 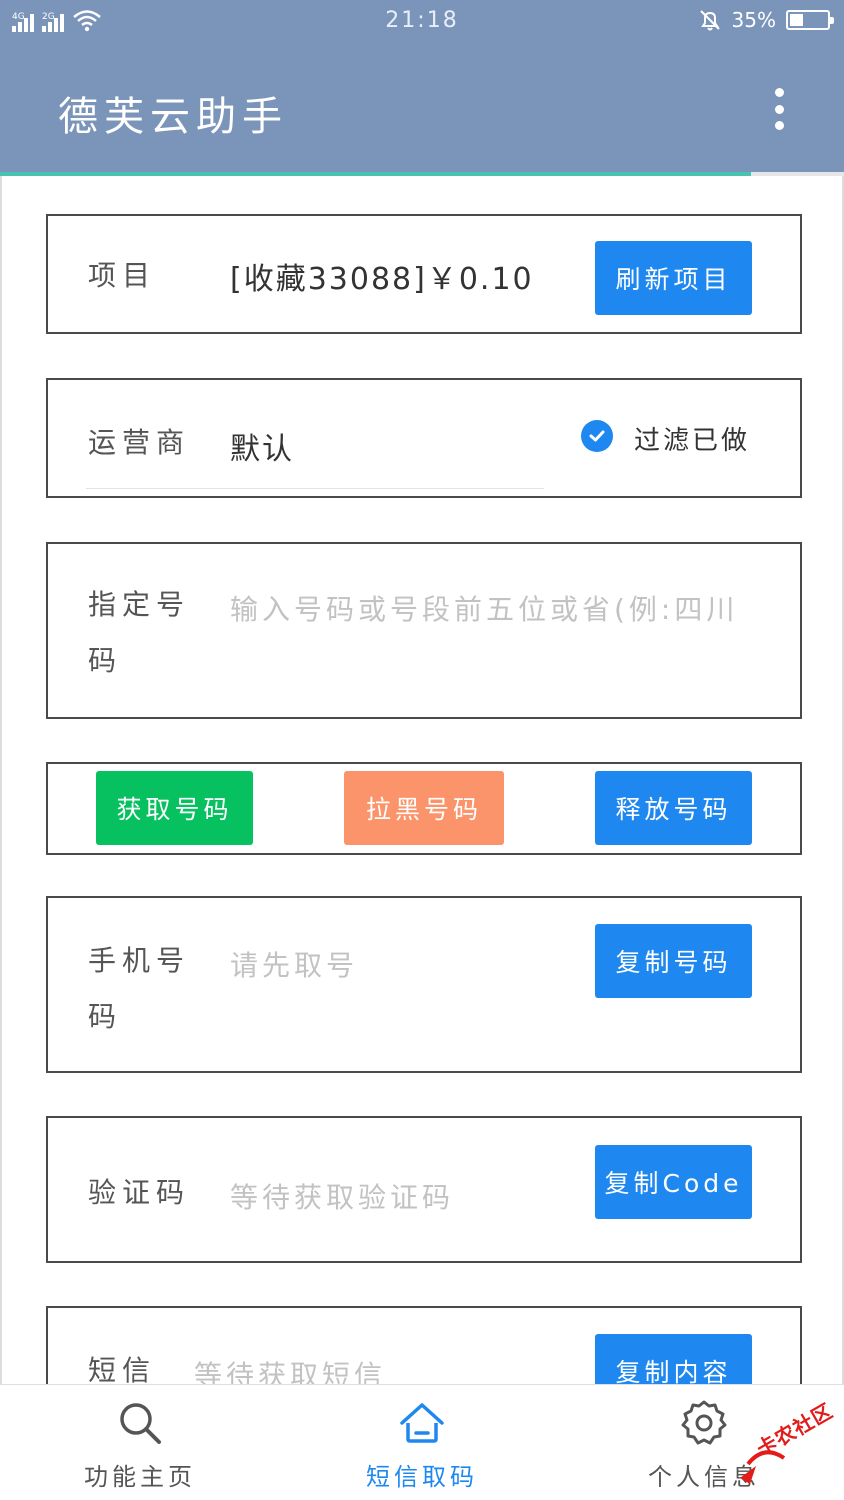 I want to click on verification-field: 等待获取验证码, so click(x=342, y=1196).